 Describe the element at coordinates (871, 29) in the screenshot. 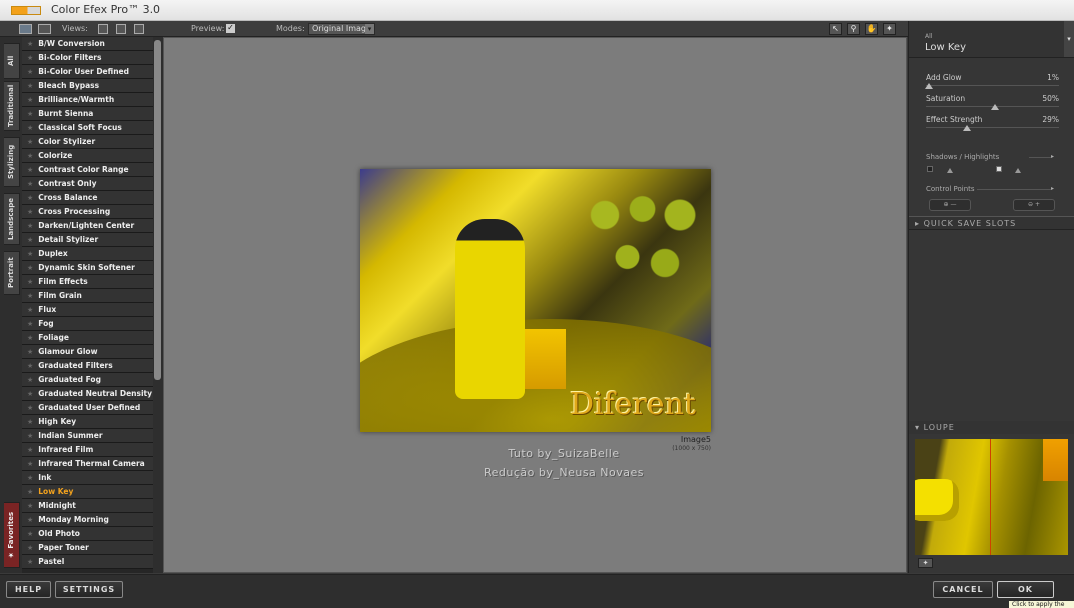

I see `hand-icon: ✋` at that location.